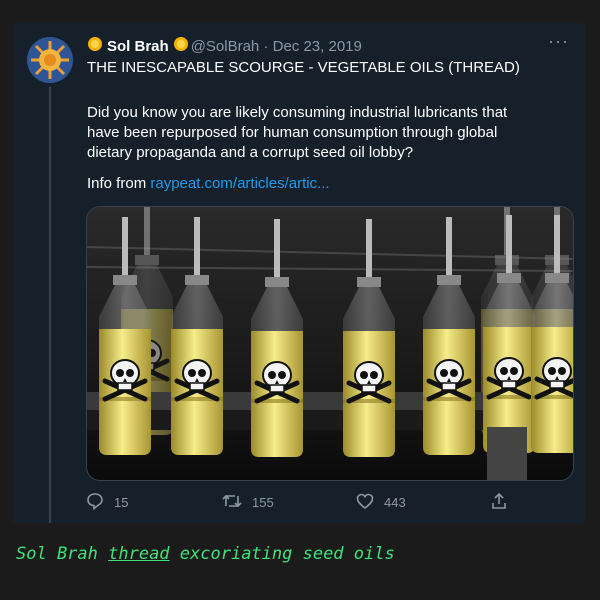  I want to click on retweet-button: 155, so click(248, 502).